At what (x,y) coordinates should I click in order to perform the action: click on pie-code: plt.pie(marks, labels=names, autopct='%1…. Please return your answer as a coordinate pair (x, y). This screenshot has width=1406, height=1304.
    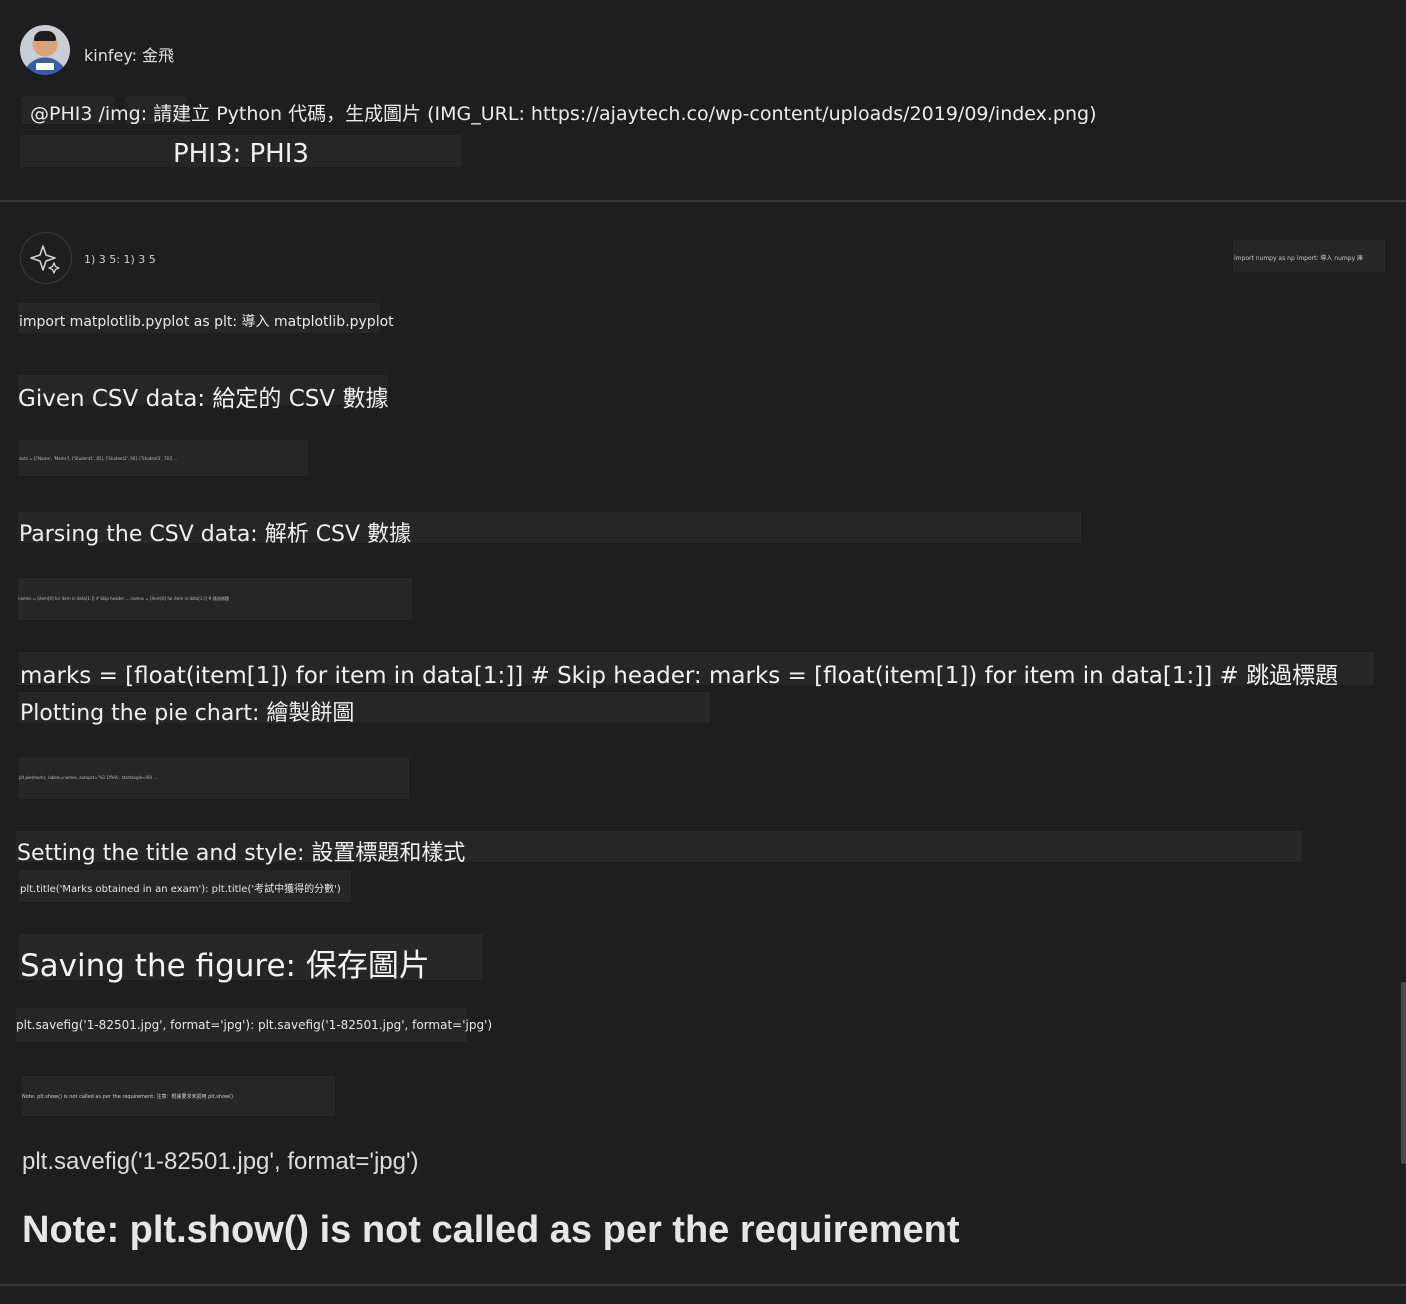
    Looking at the image, I should click on (88, 777).